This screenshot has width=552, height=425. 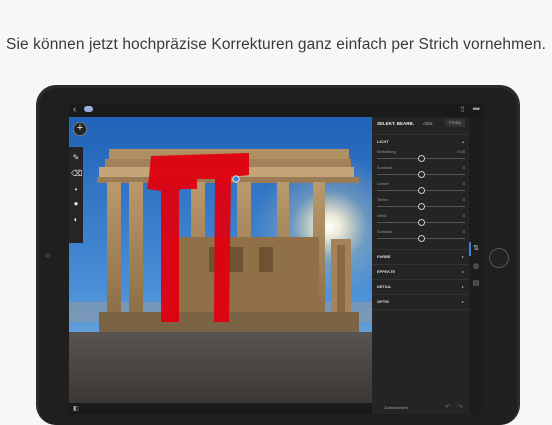 I want to click on front-camera, so click(x=47, y=255).